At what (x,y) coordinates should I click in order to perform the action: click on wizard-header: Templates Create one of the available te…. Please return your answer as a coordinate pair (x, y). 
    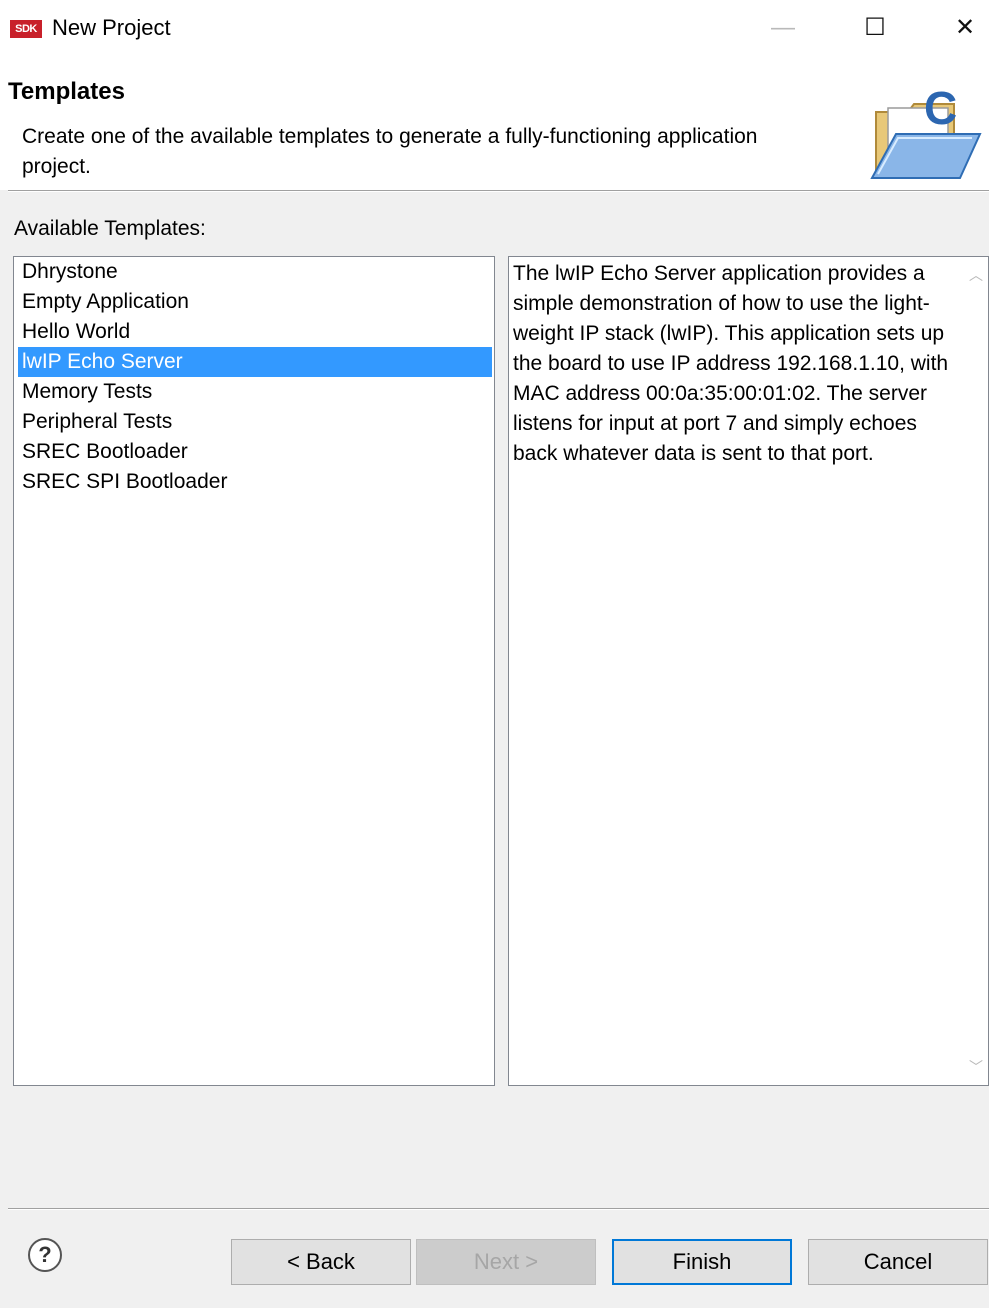
    Looking at the image, I should click on (494, 123).